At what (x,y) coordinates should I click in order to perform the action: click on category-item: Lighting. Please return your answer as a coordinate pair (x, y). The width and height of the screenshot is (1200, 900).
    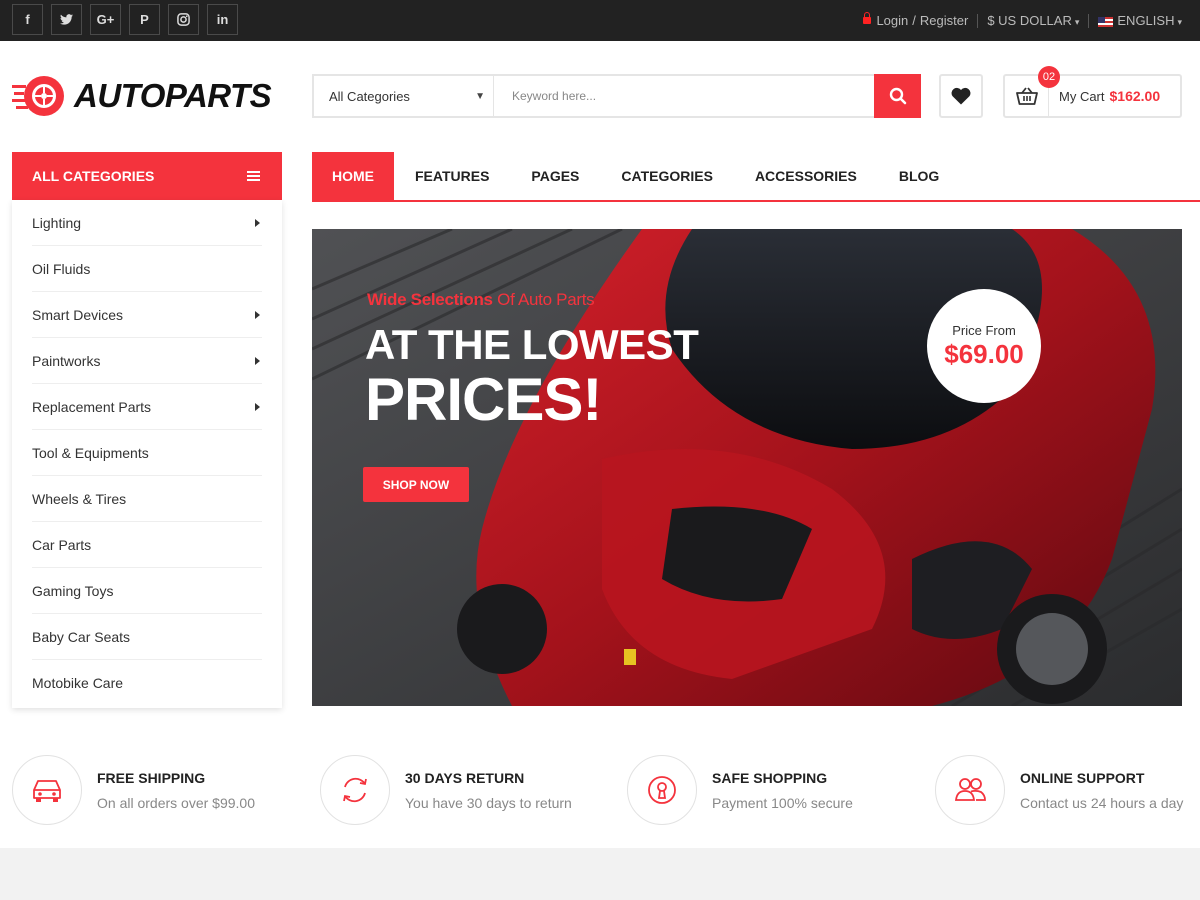
    Looking at the image, I should click on (147, 223).